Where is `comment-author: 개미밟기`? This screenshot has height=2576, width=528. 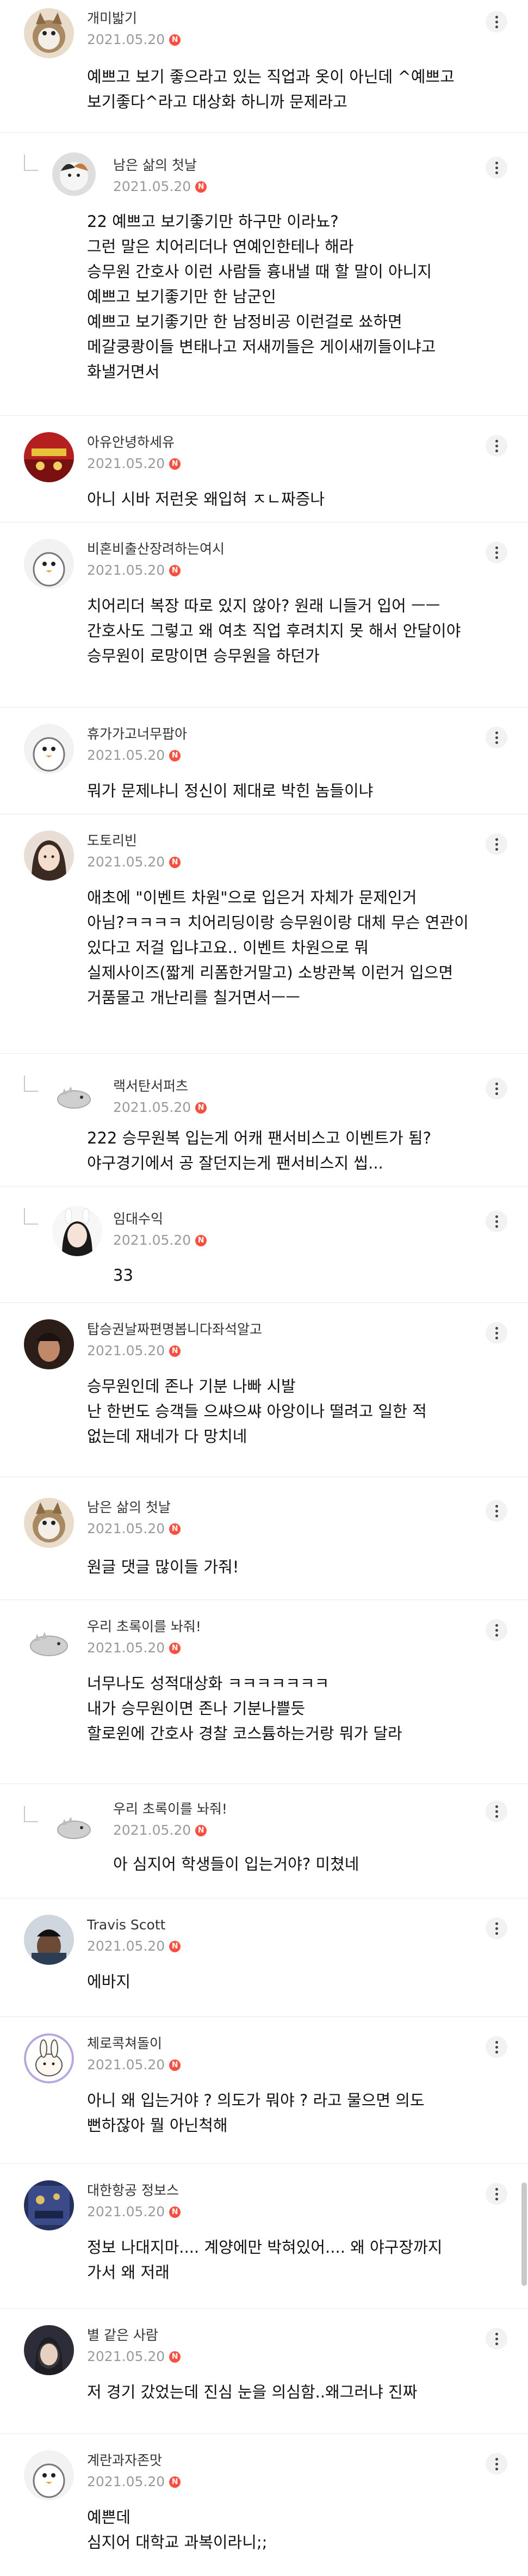
comment-author: 개미밟기 is located at coordinates (134, 18).